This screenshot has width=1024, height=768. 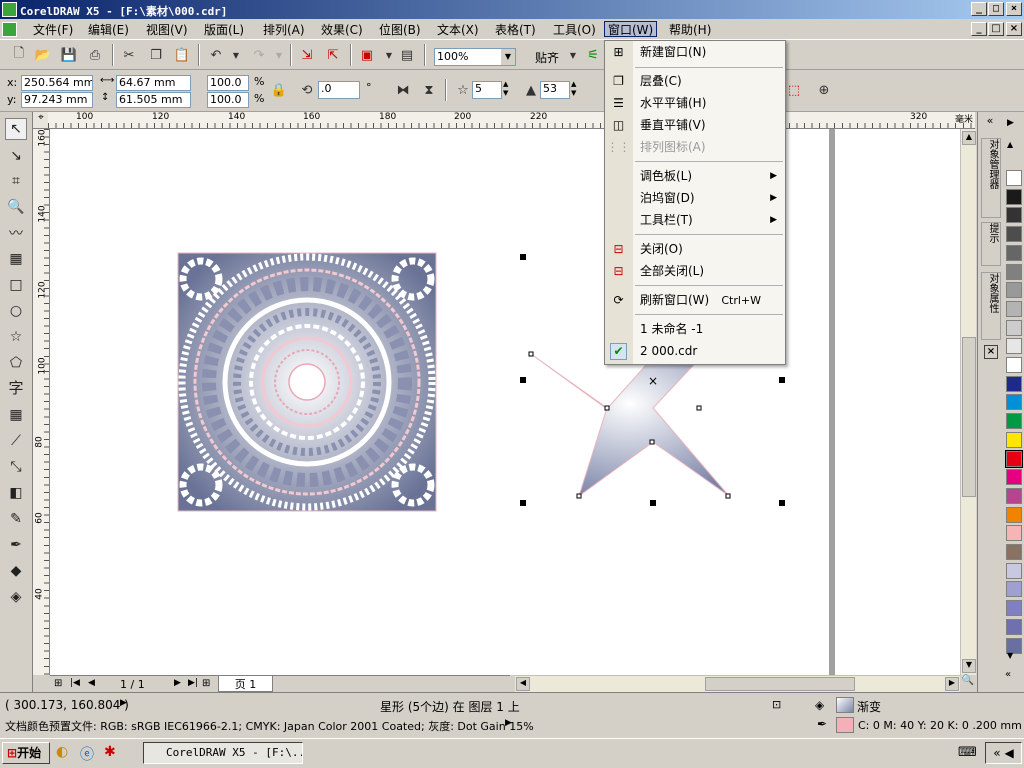 What do you see at coordinates (845, 725) in the screenshot?
I see `outline-color-swatch` at bounding box center [845, 725].